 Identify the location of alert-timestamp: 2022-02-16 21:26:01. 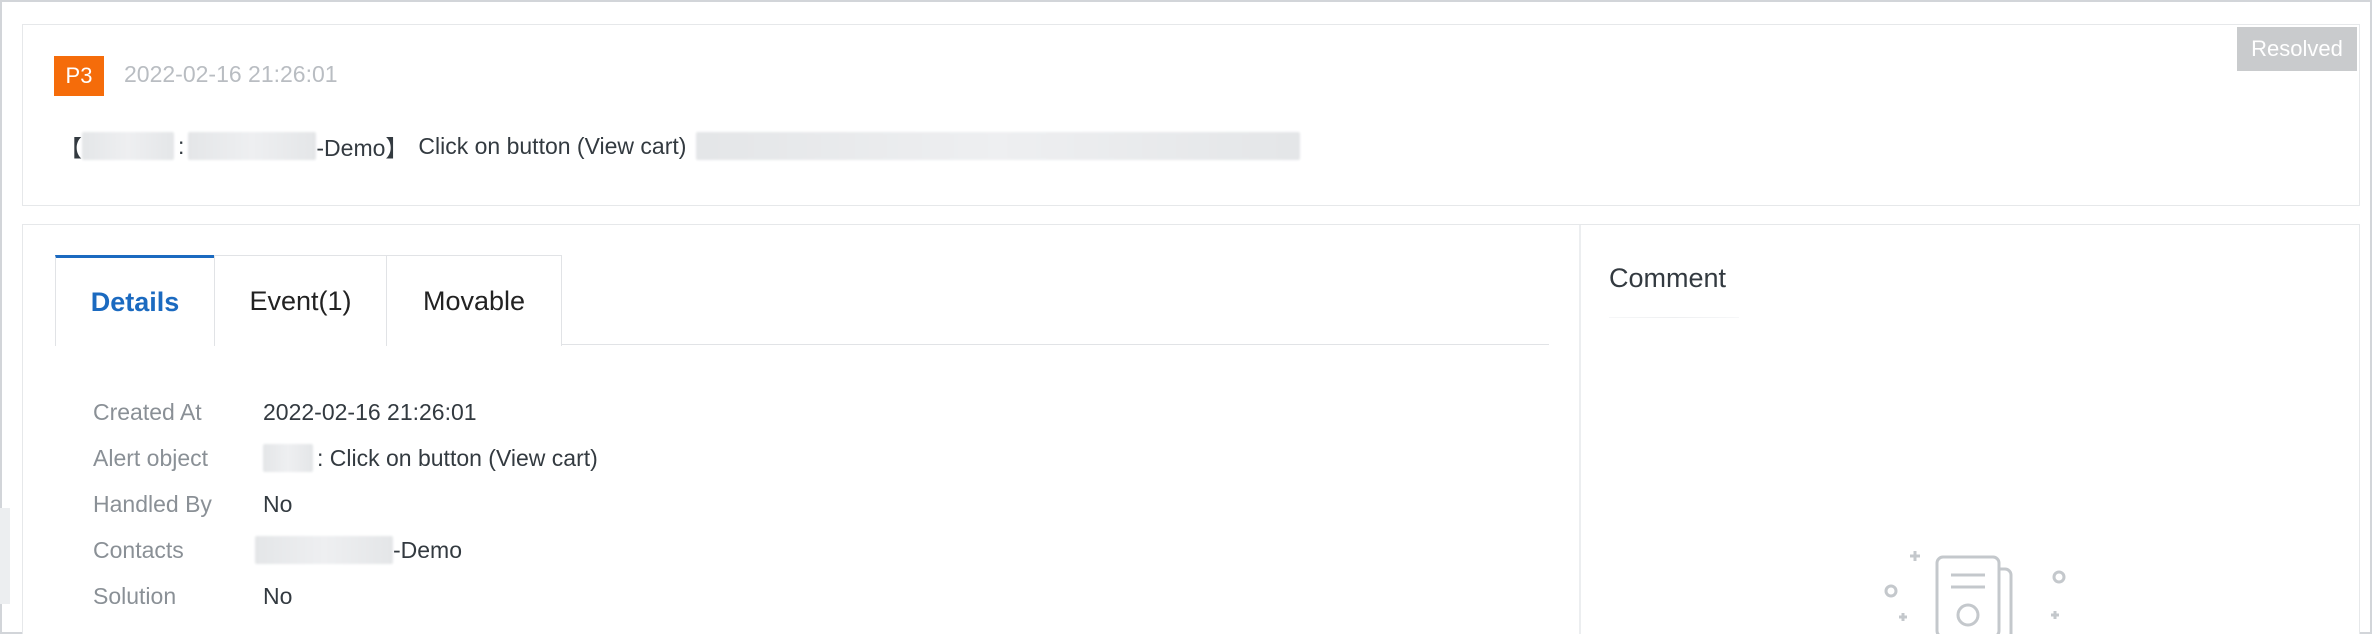
(231, 74).